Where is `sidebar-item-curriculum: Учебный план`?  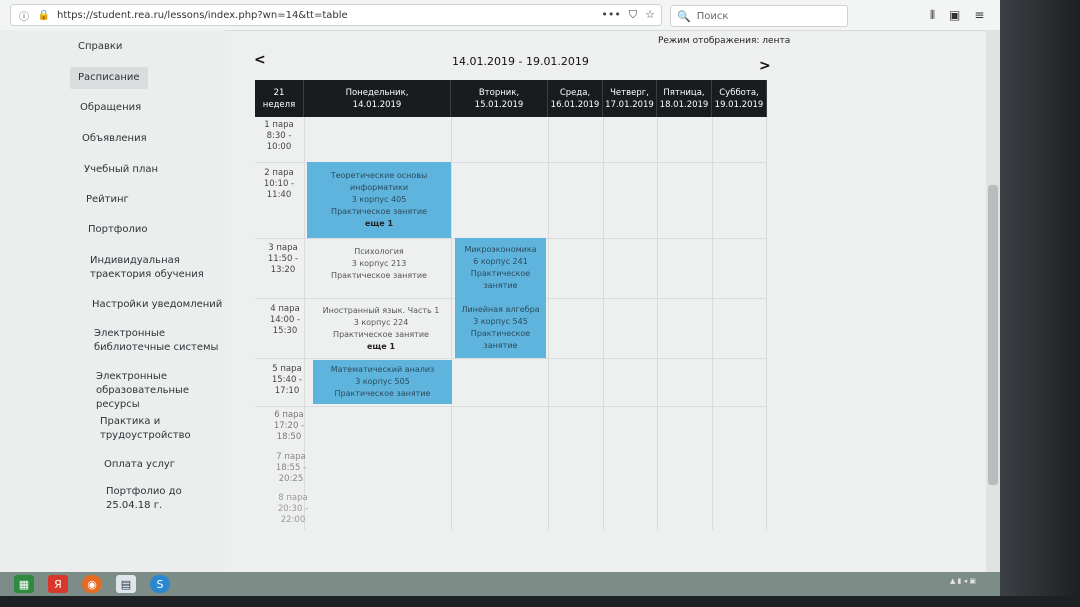
sidebar-item-curriculum: Учебный план is located at coordinates (121, 170).